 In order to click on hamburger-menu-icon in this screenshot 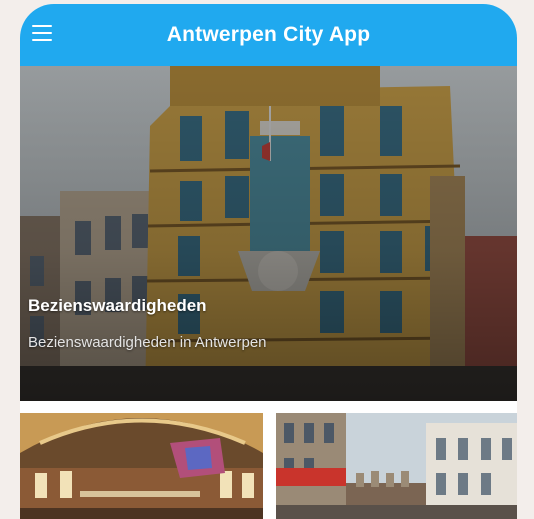, I will do `click(45, 33)`.